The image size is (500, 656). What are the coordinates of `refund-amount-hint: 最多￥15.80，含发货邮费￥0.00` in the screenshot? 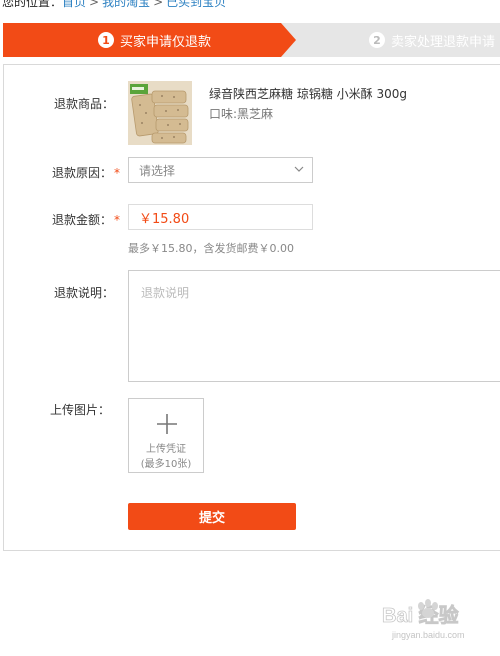 It's located at (211, 248).